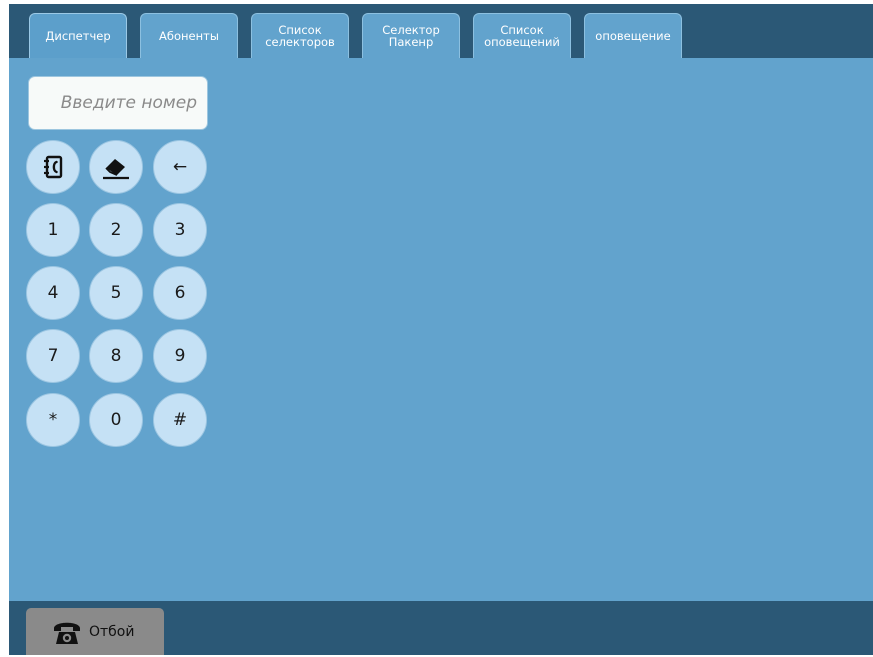 This screenshot has width=873, height=657. Describe the element at coordinates (180, 293) in the screenshot. I see `key-6: 6` at that location.